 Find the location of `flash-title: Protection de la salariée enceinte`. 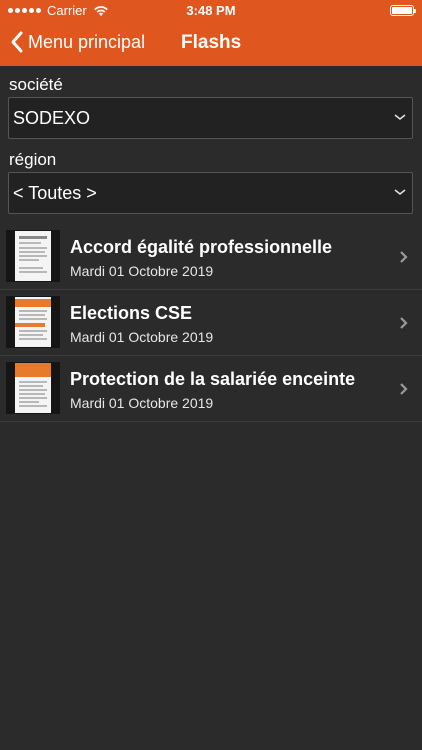

flash-title: Protection de la salariée enceinte is located at coordinates (213, 379).